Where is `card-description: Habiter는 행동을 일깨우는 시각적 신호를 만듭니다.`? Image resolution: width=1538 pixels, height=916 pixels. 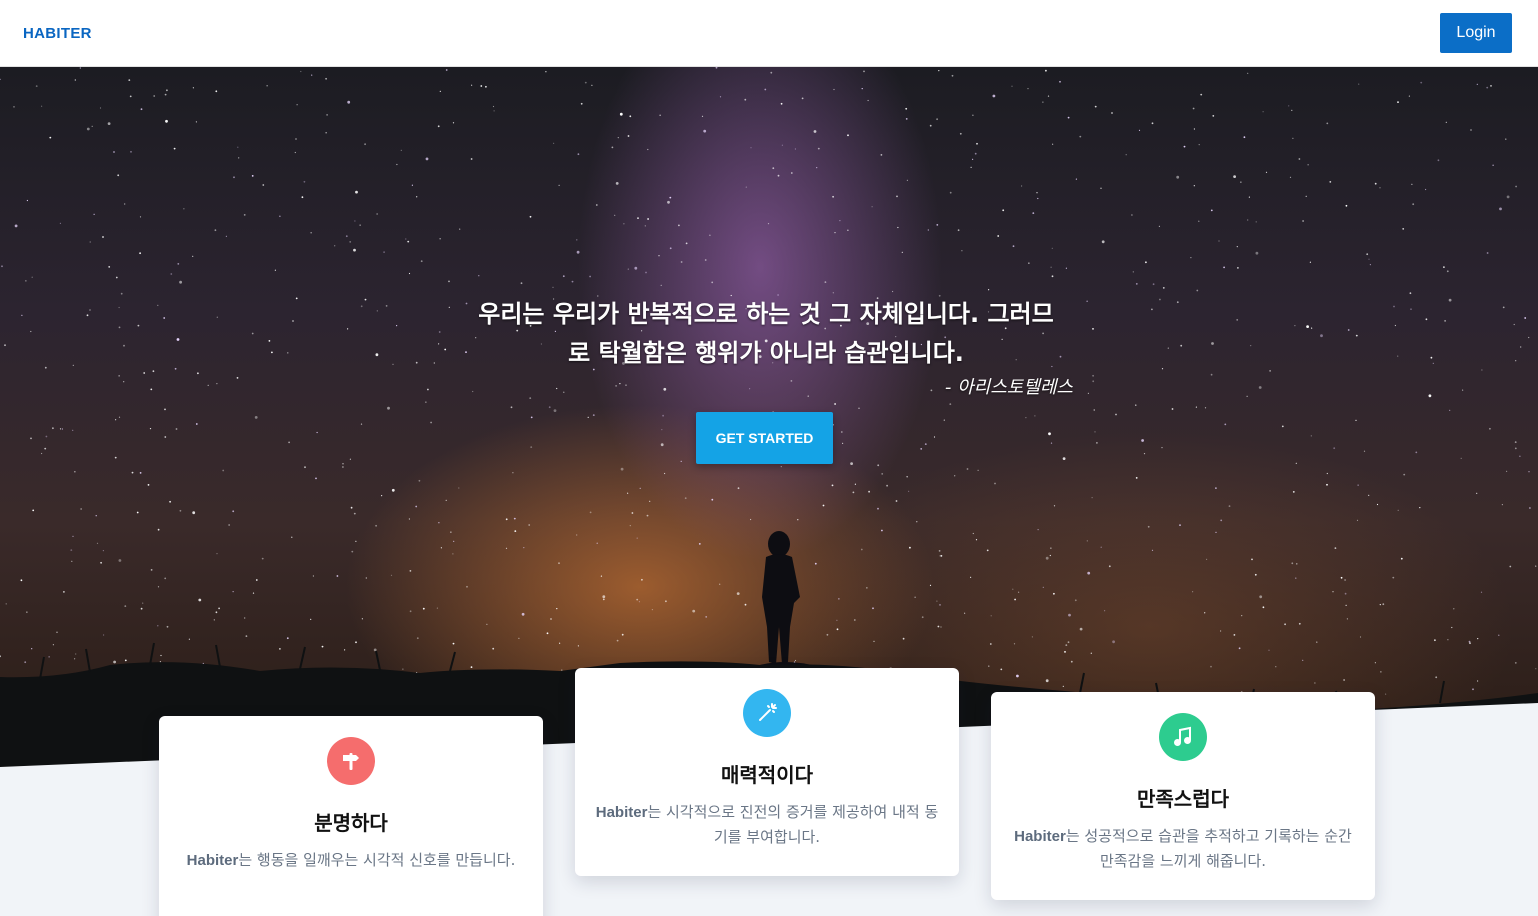 card-description: Habiter는 행동을 일깨우는 시각적 신호를 만듭니다. is located at coordinates (351, 860).